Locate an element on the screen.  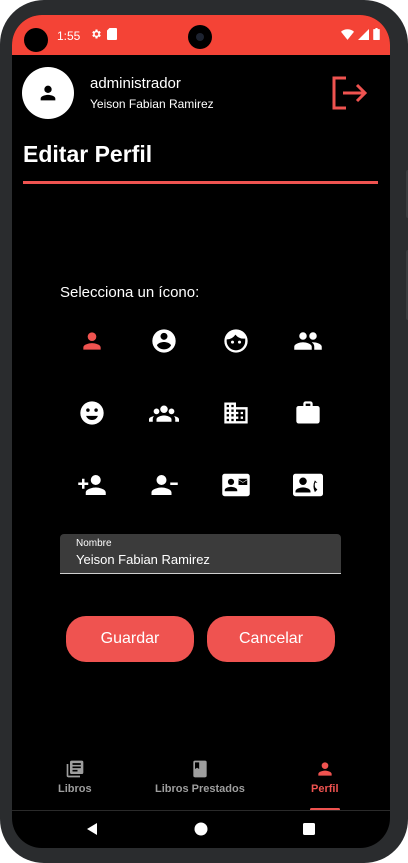
avatar is located at coordinates (48, 93).